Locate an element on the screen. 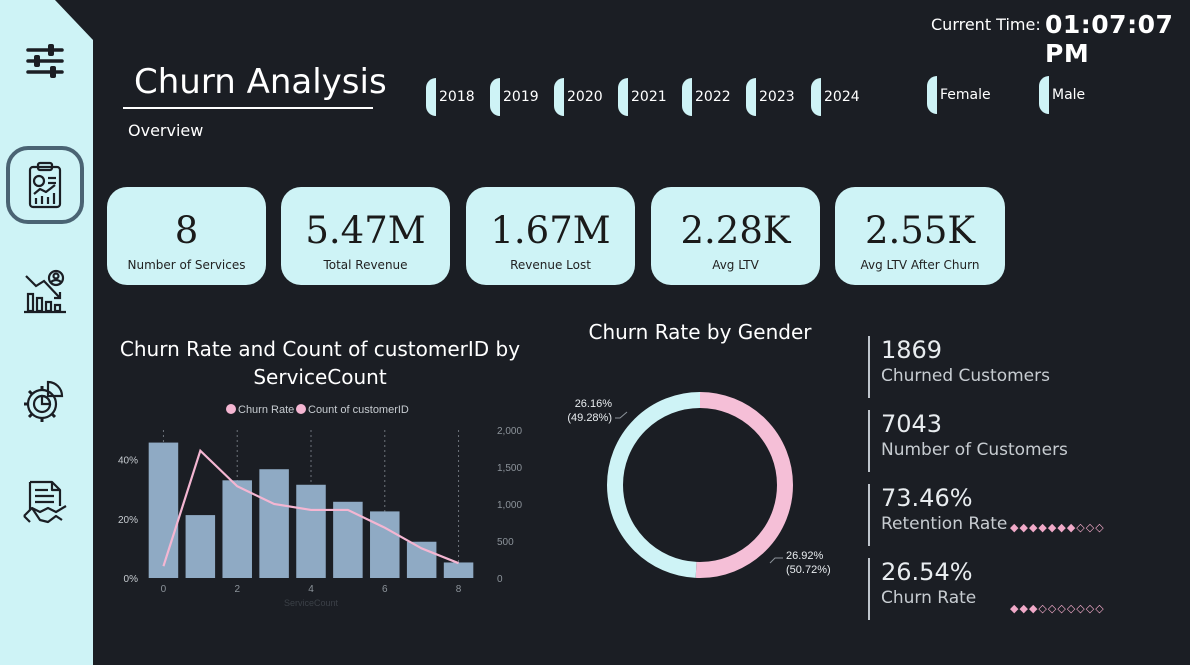 The image size is (1190, 665). slicer-label: Female is located at coordinates (965, 95).